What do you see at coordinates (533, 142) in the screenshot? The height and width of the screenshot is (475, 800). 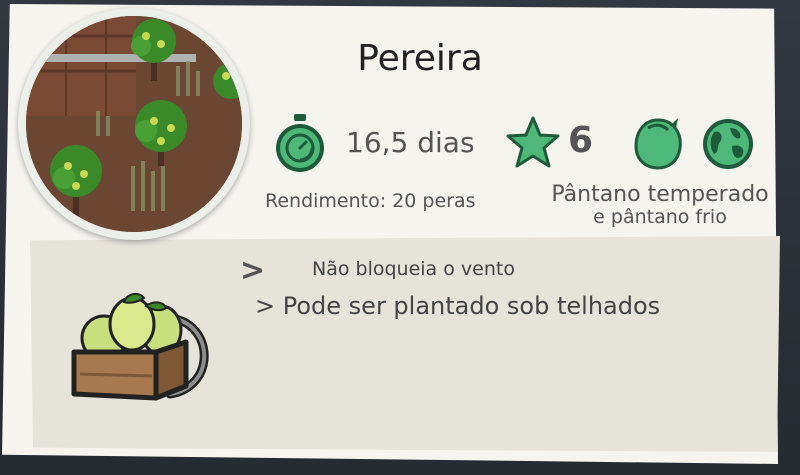 I see `star-icon` at bounding box center [533, 142].